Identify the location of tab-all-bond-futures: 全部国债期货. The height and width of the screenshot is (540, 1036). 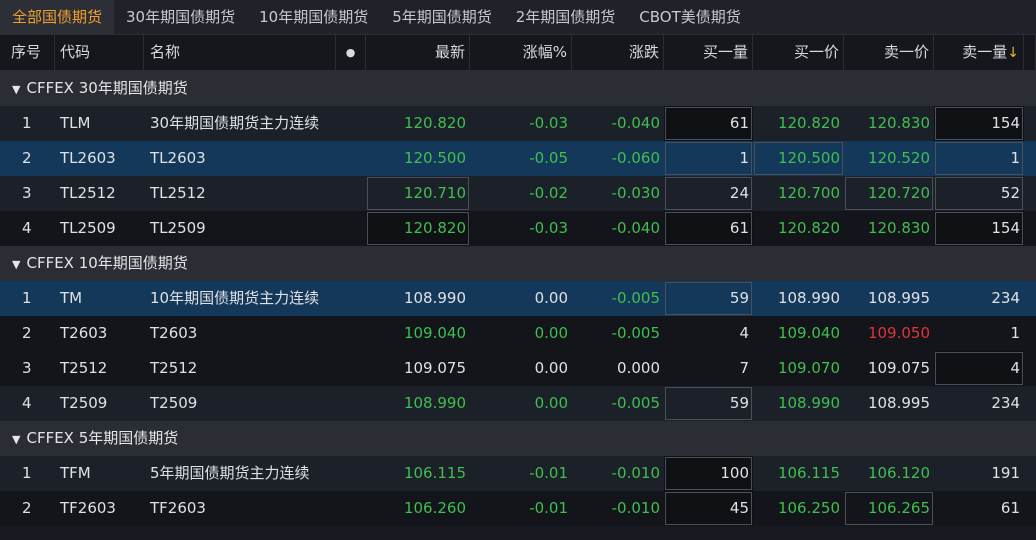
(57, 17).